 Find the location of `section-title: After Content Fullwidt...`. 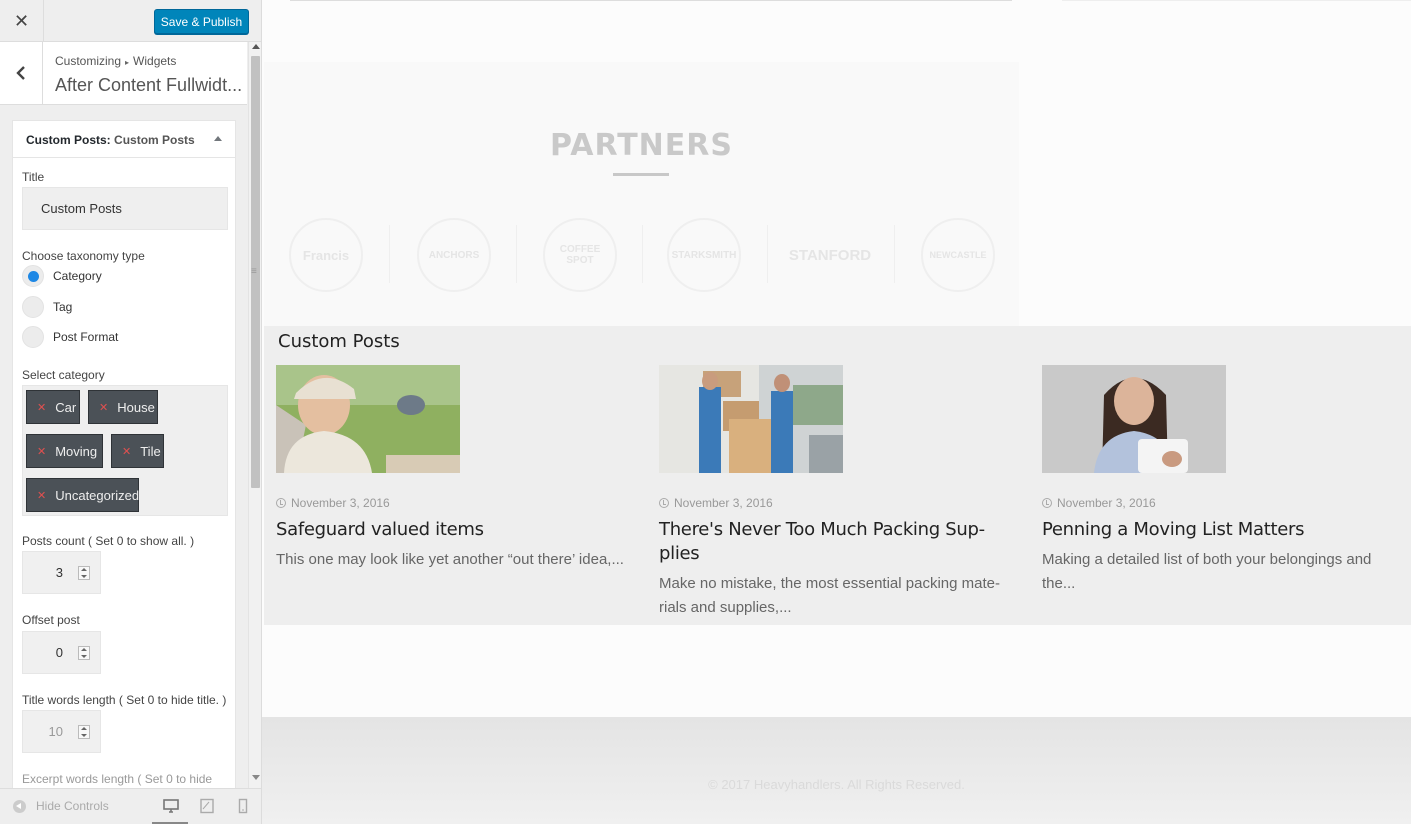

section-title: After Content Fullwidt... is located at coordinates (148, 85).